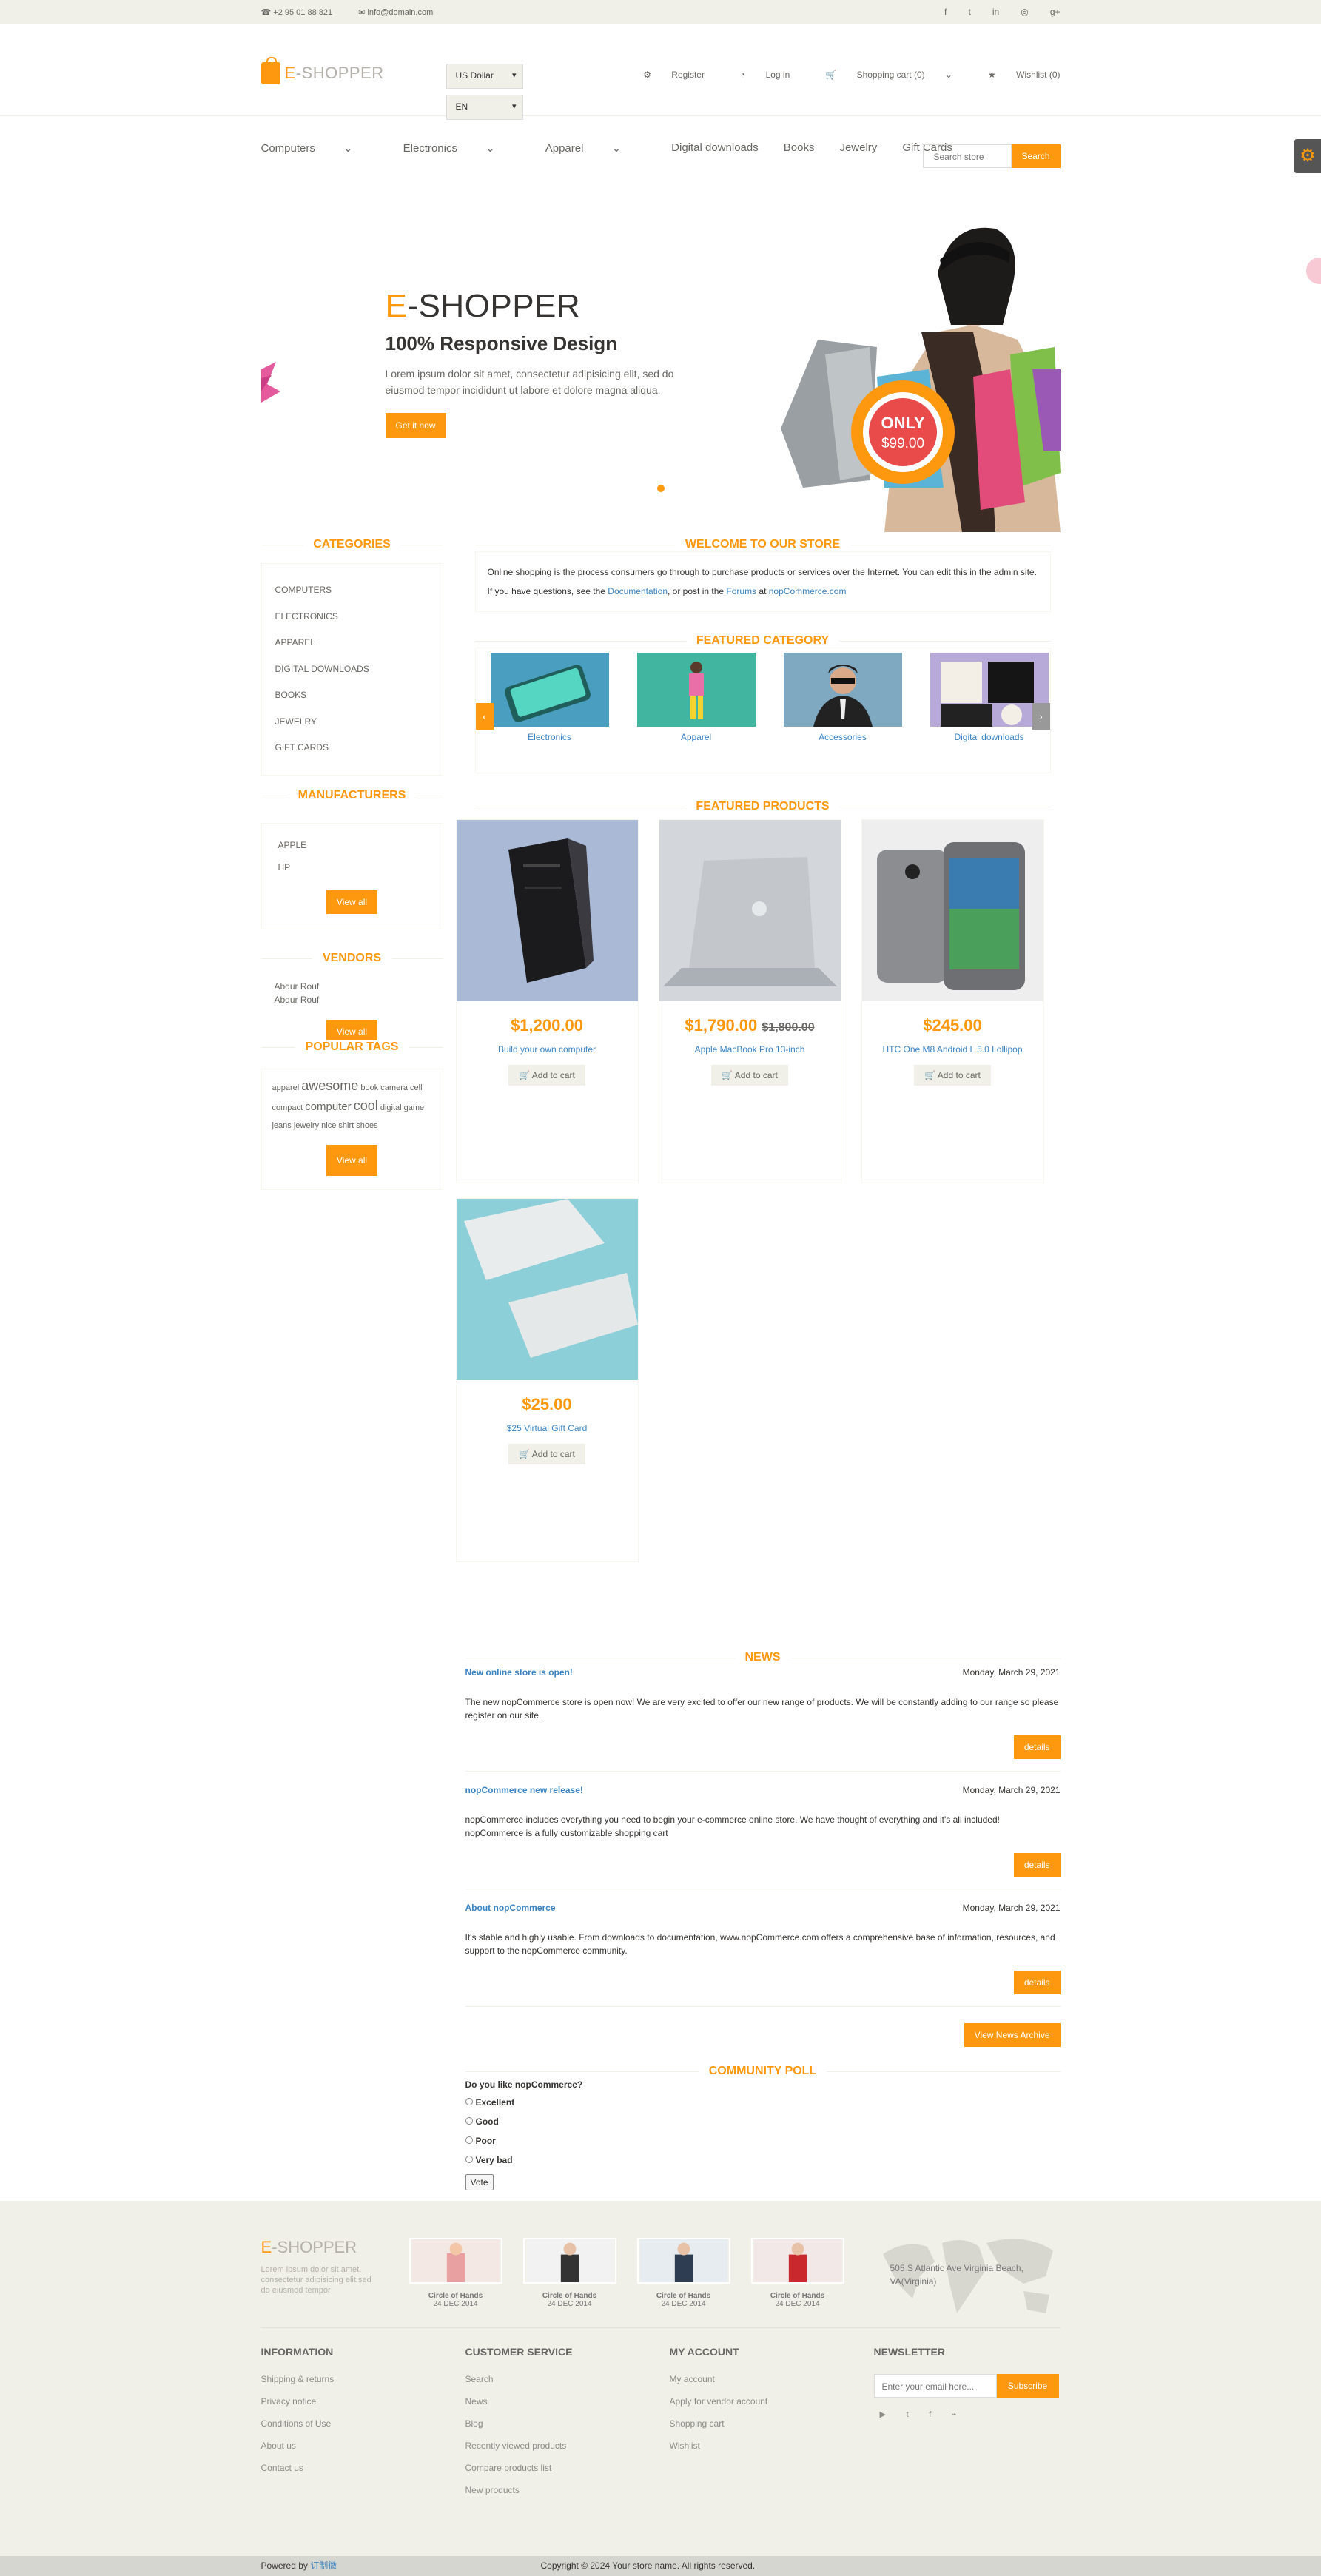 The image size is (1321, 2576). What do you see at coordinates (953, 1049) in the screenshot?
I see `product-name: HTC One M8 Android L 5.0 Lollipop` at bounding box center [953, 1049].